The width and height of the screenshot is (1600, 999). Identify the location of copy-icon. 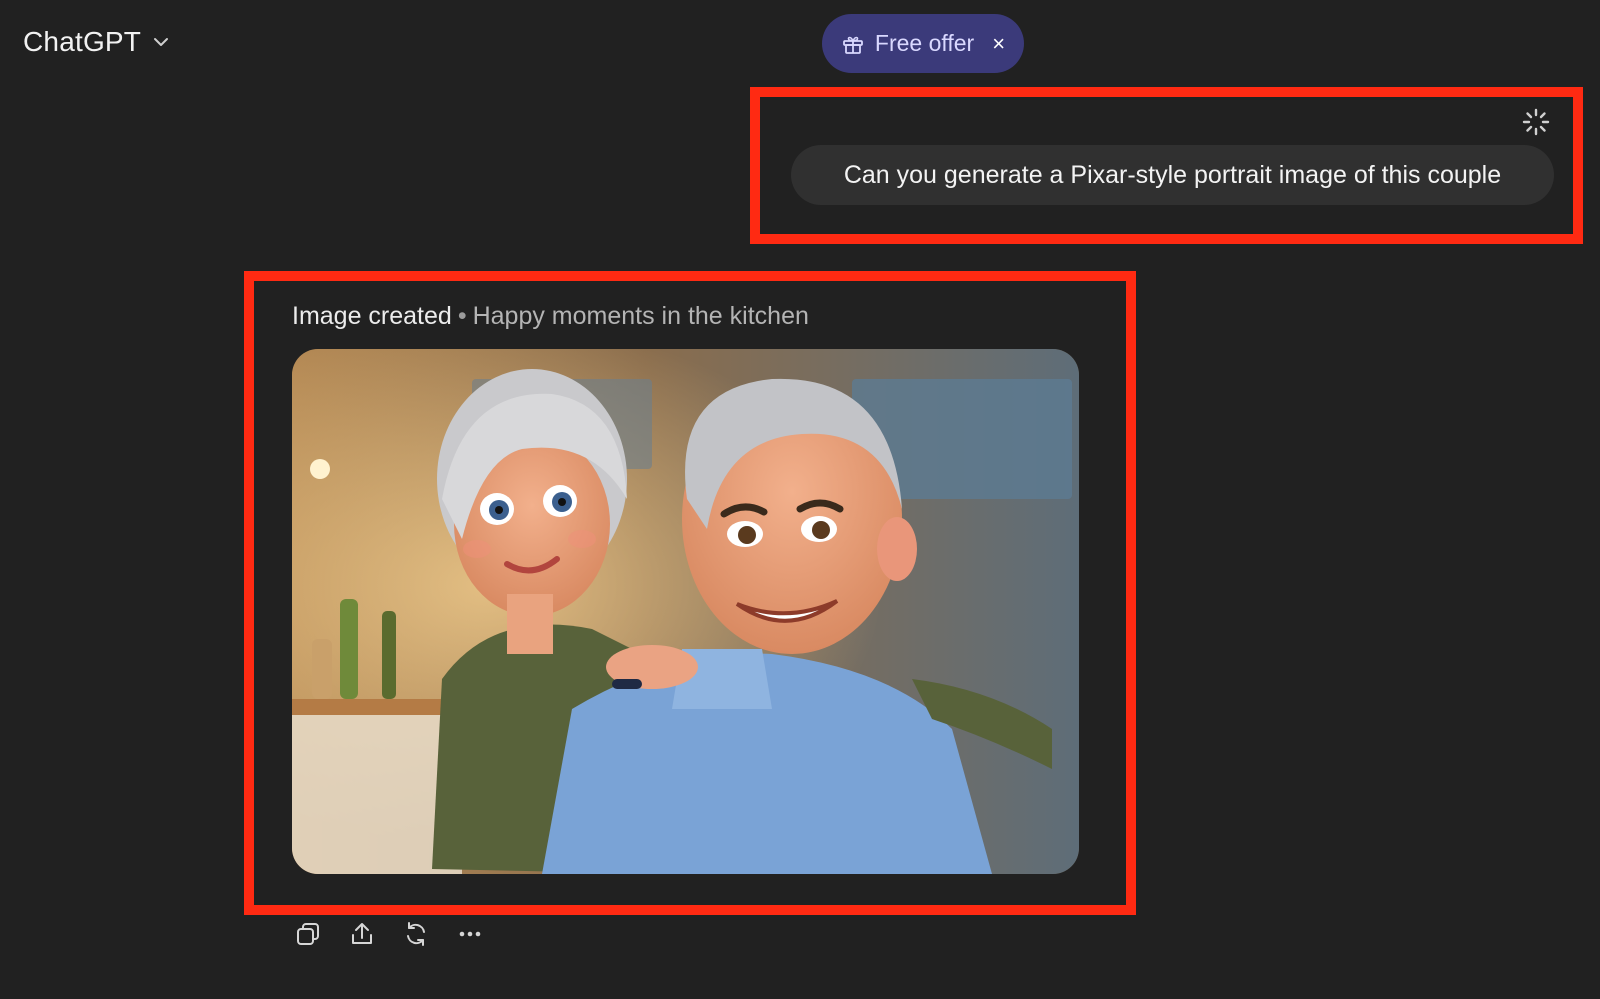
(308, 934).